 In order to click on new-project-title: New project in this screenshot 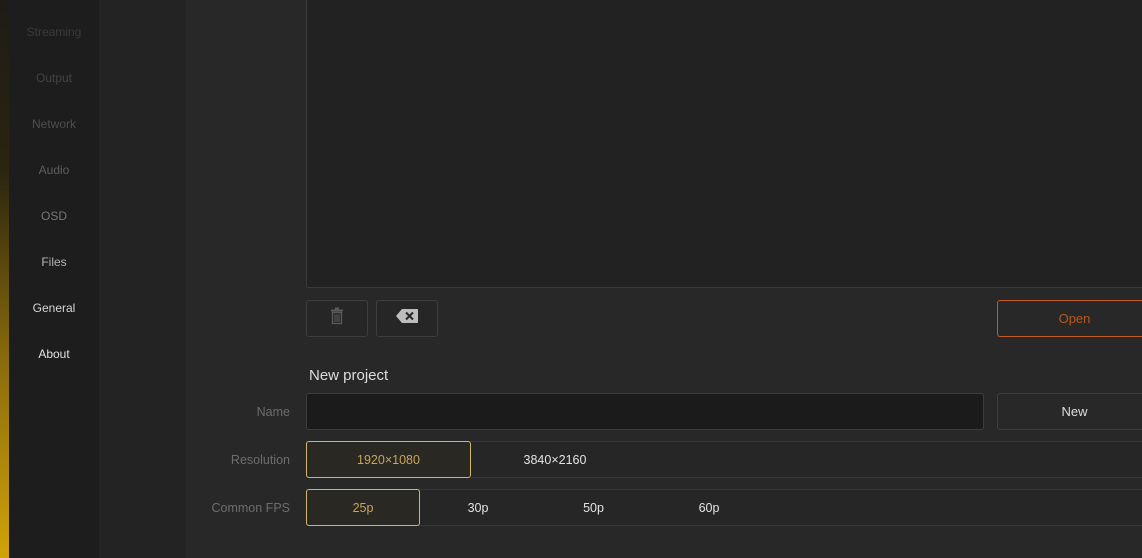, I will do `click(349, 375)`.